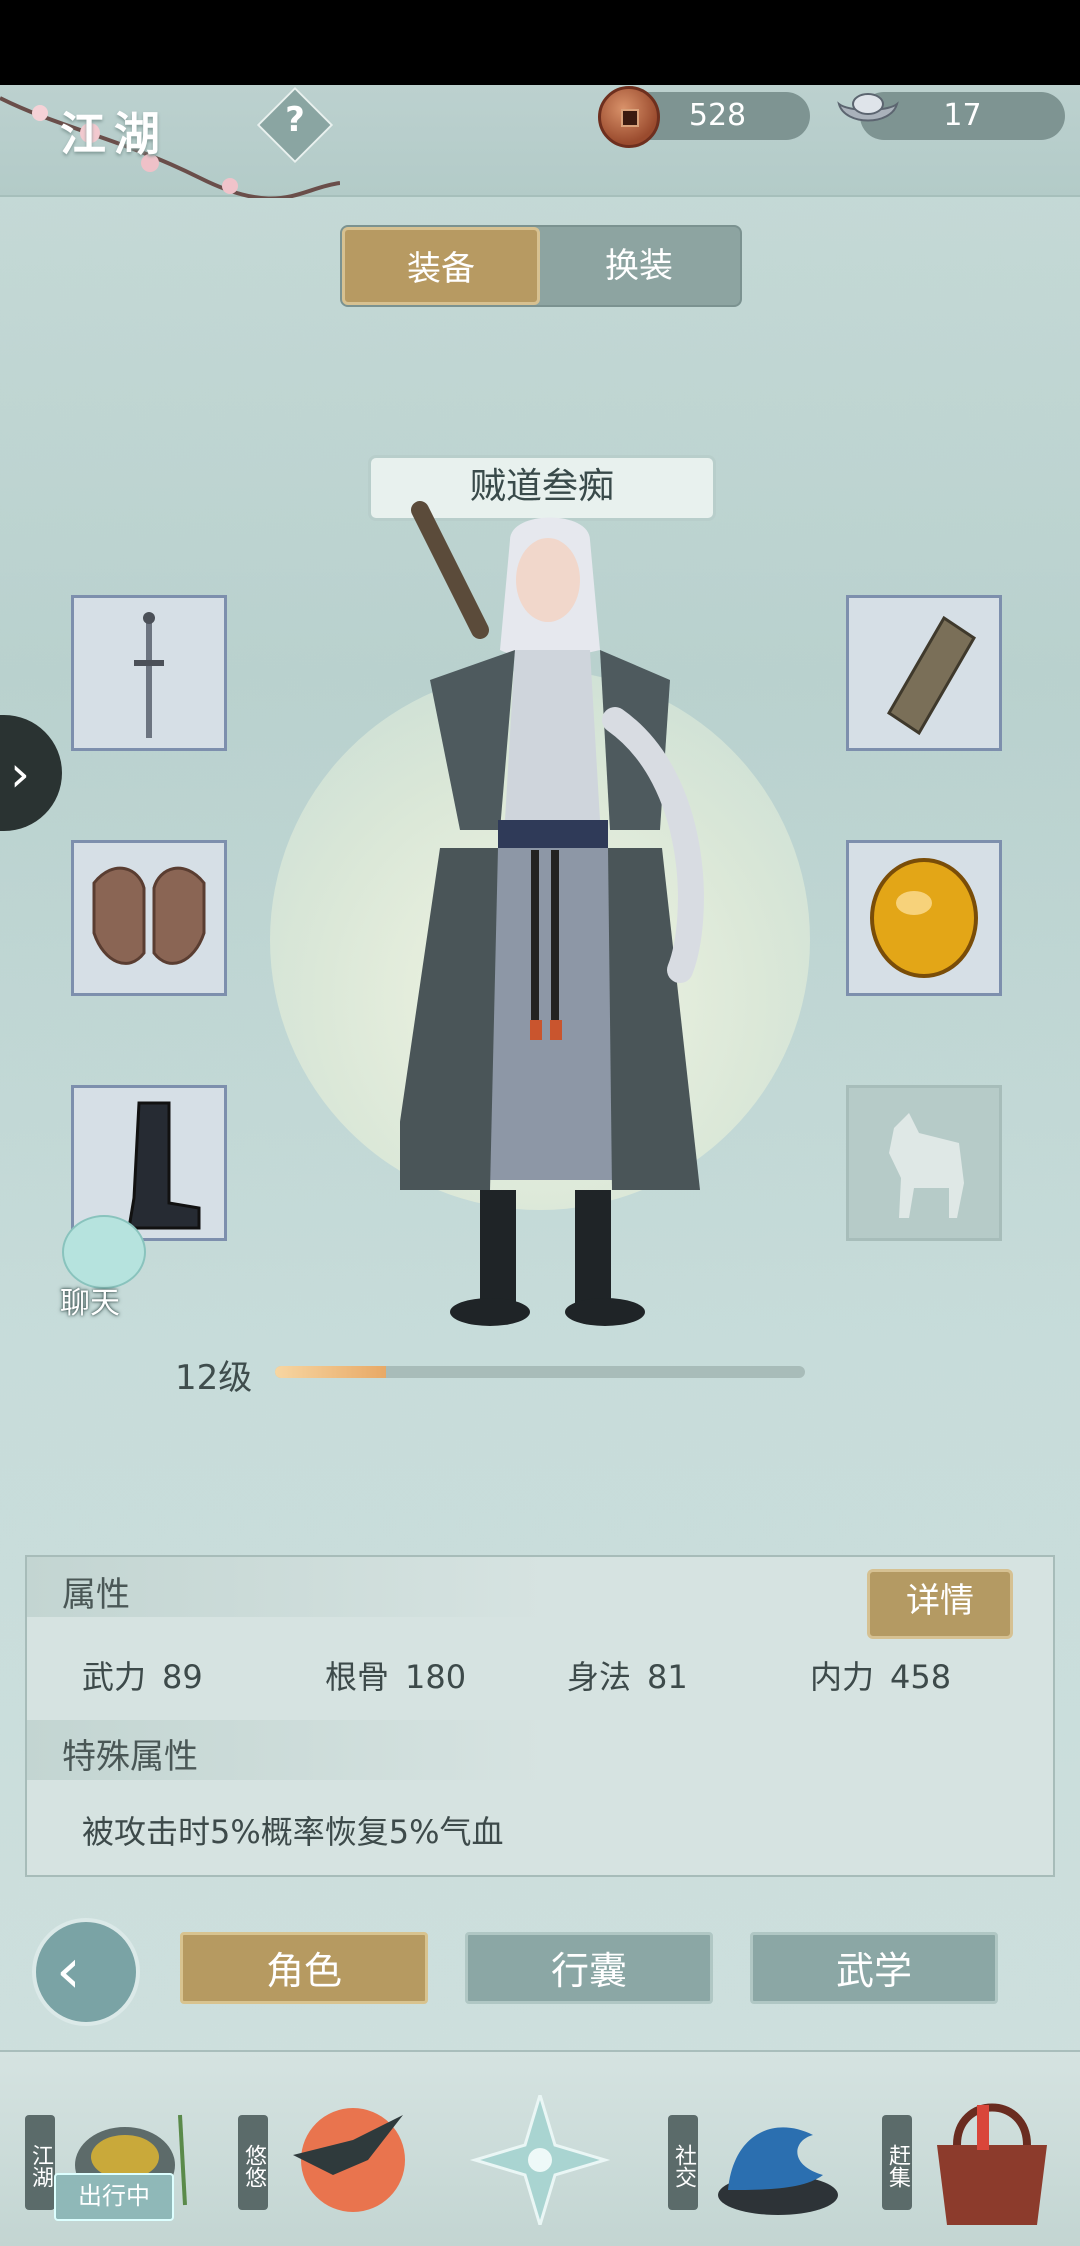  What do you see at coordinates (897, 2162) in the screenshot?
I see `nav-market-label: 赶集` at bounding box center [897, 2162].